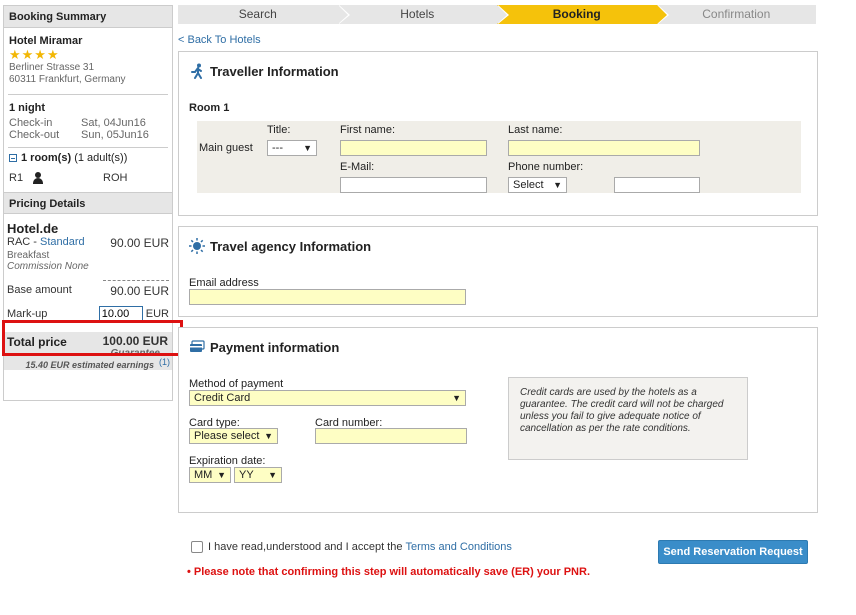 The height and width of the screenshot is (615, 856). I want to click on guarantee-label: Guarantee, so click(135, 353).